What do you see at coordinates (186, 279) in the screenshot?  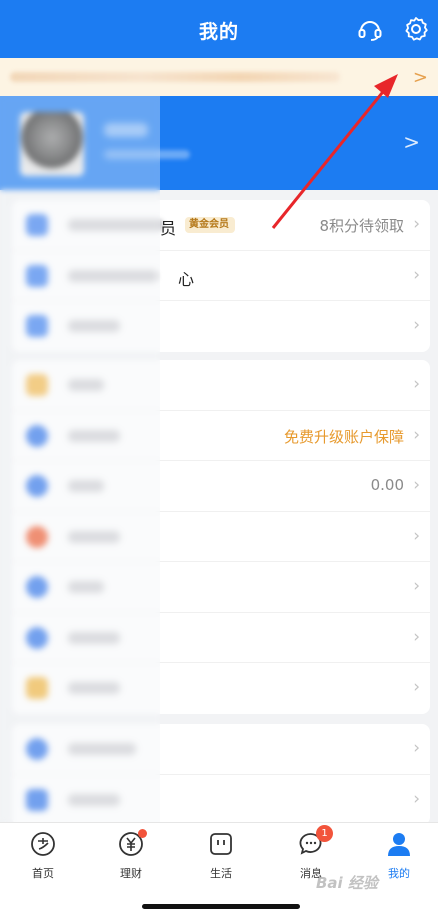 I see `list-item-label: 心` at bounding box center [186, 279].